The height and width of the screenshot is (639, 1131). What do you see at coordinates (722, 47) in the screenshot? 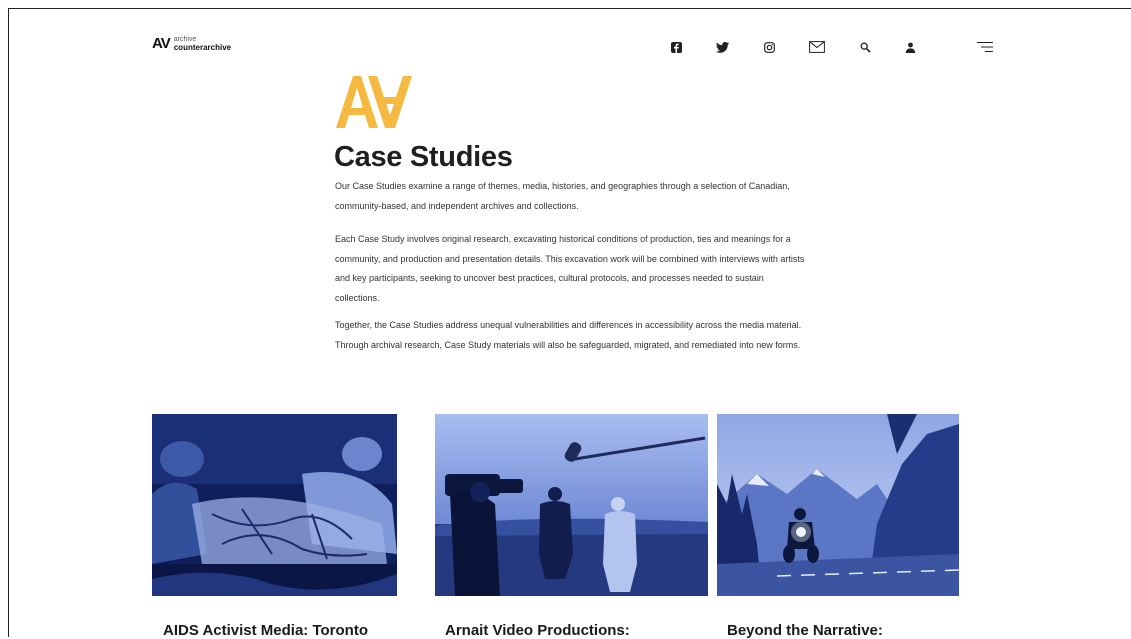
I see `twitter-icon` at bounding box center [722, 47].